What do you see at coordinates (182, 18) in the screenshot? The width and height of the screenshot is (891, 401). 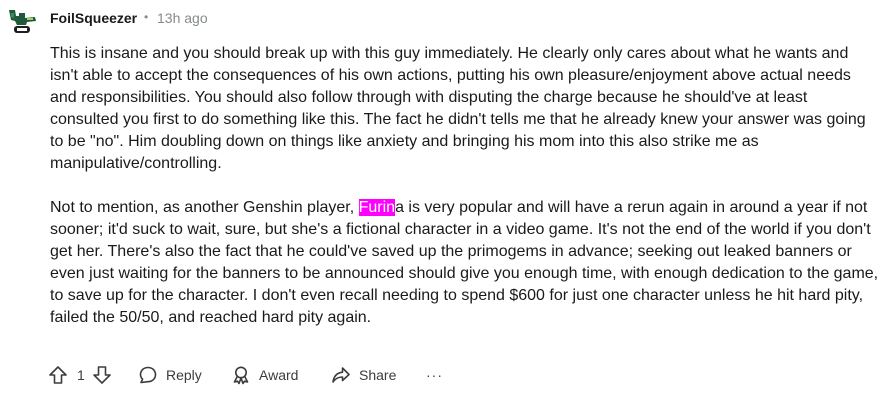 I see `timestamp: 13h ago` at bounding box center [182, 18].